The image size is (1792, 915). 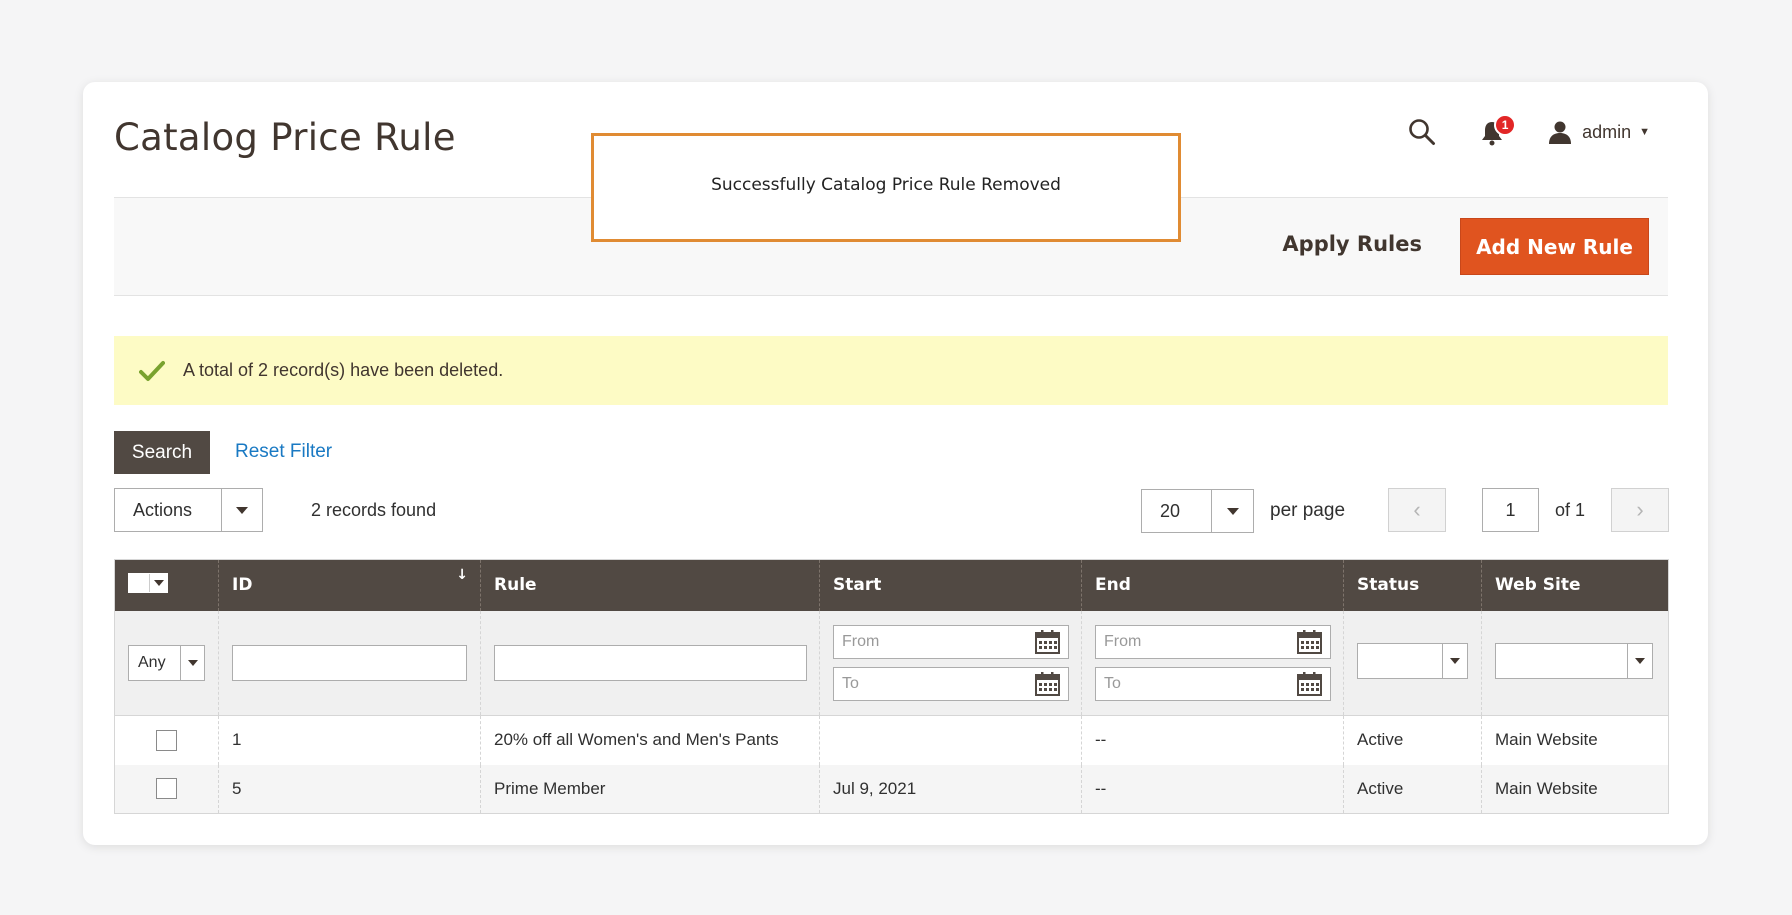 What do you see at coordinates (349, 789) in the screenshot?
I see `cell-id: 5` at bounding box center [349, 789].